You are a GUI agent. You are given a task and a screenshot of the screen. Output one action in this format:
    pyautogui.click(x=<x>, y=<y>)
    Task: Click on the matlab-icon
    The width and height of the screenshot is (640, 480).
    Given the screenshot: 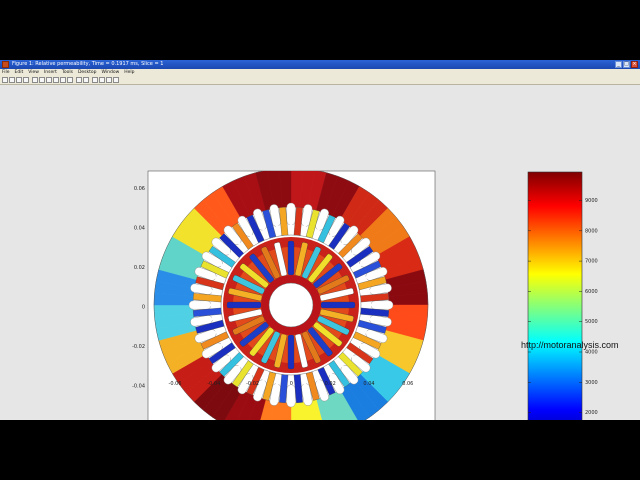 What is the action you would take?
    pyautogui.click(x=5, y=64)
    